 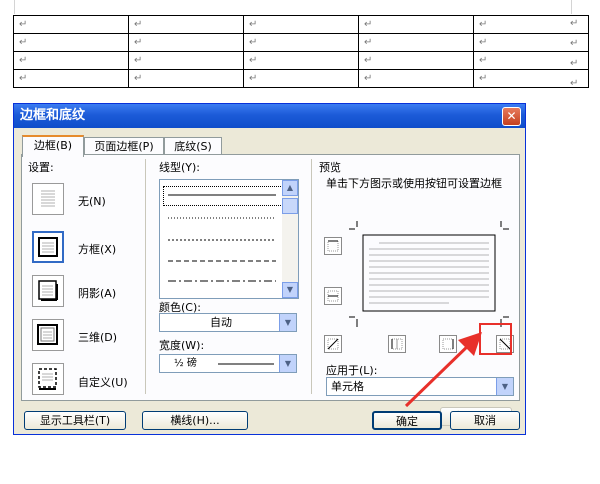 I want to click on tab-shading: 底纹(S), so click(x=193, y=146).